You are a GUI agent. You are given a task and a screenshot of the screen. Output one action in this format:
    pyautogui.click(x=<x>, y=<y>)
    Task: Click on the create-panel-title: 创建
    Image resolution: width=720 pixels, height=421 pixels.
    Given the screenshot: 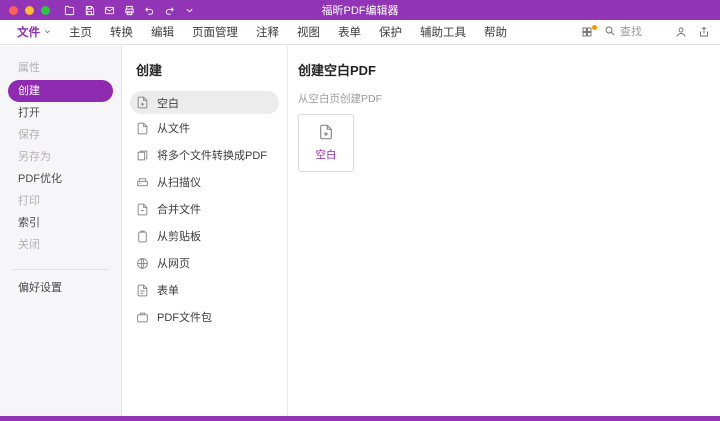 What is the action you would take?
    pyautogui.click(x=149, y=70)
    